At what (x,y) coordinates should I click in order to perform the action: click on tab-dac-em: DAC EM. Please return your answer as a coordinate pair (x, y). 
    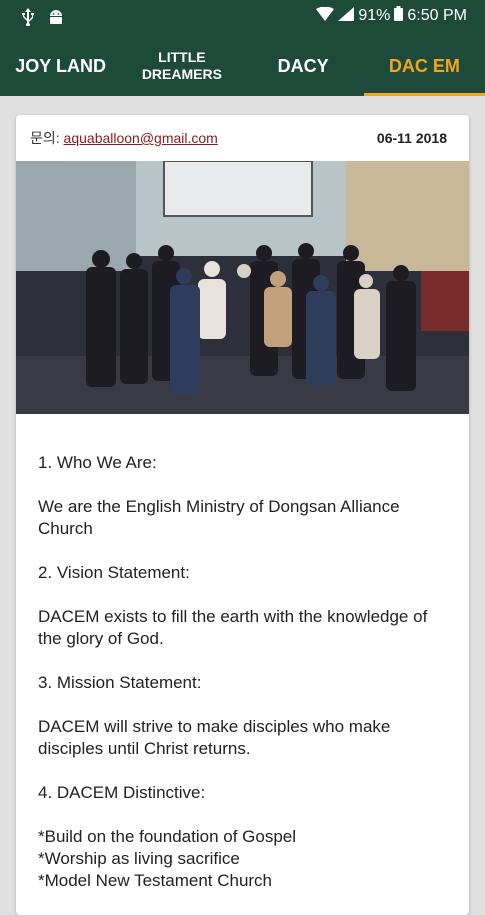
    Looking at the image, I should click on (424, 66).